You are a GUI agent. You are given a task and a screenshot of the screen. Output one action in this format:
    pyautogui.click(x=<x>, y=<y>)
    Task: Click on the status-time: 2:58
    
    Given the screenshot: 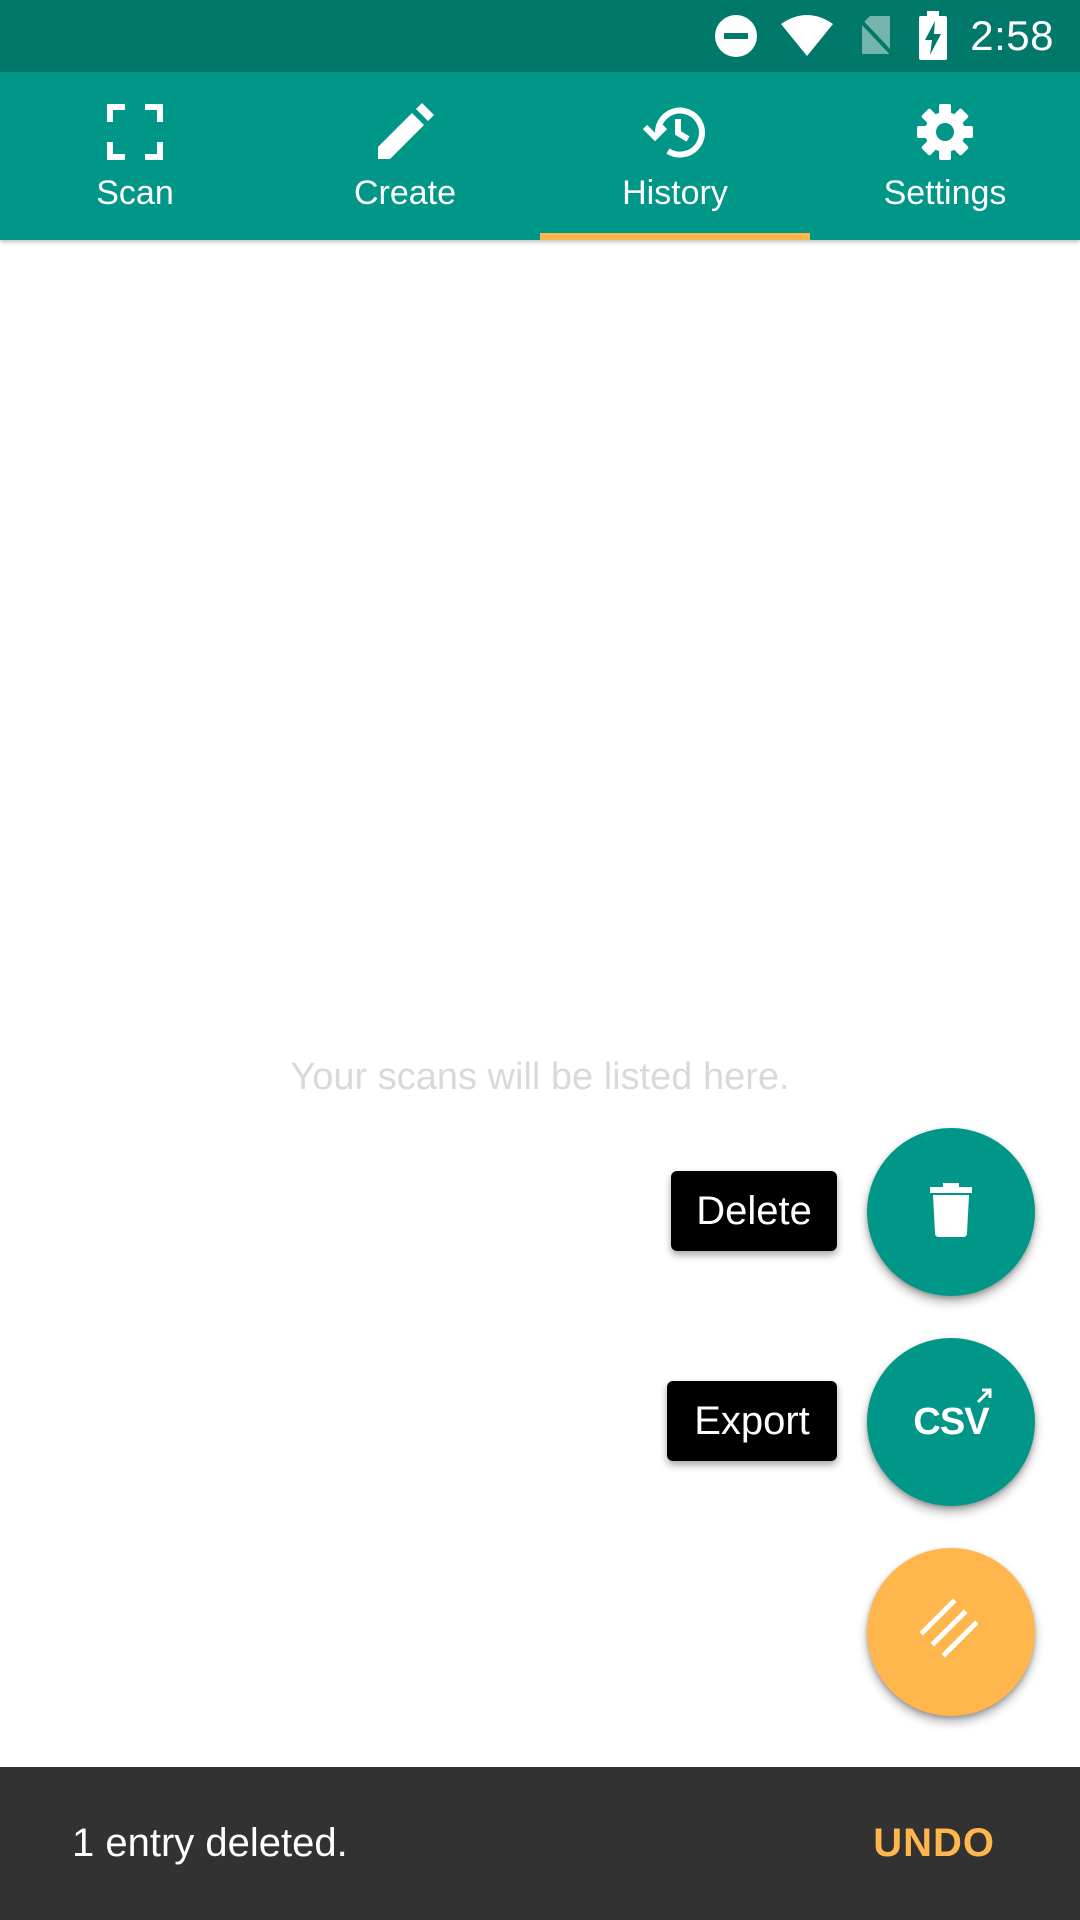 What is the action you would take?
    pyautogui.click(x=1012, y=35)
    